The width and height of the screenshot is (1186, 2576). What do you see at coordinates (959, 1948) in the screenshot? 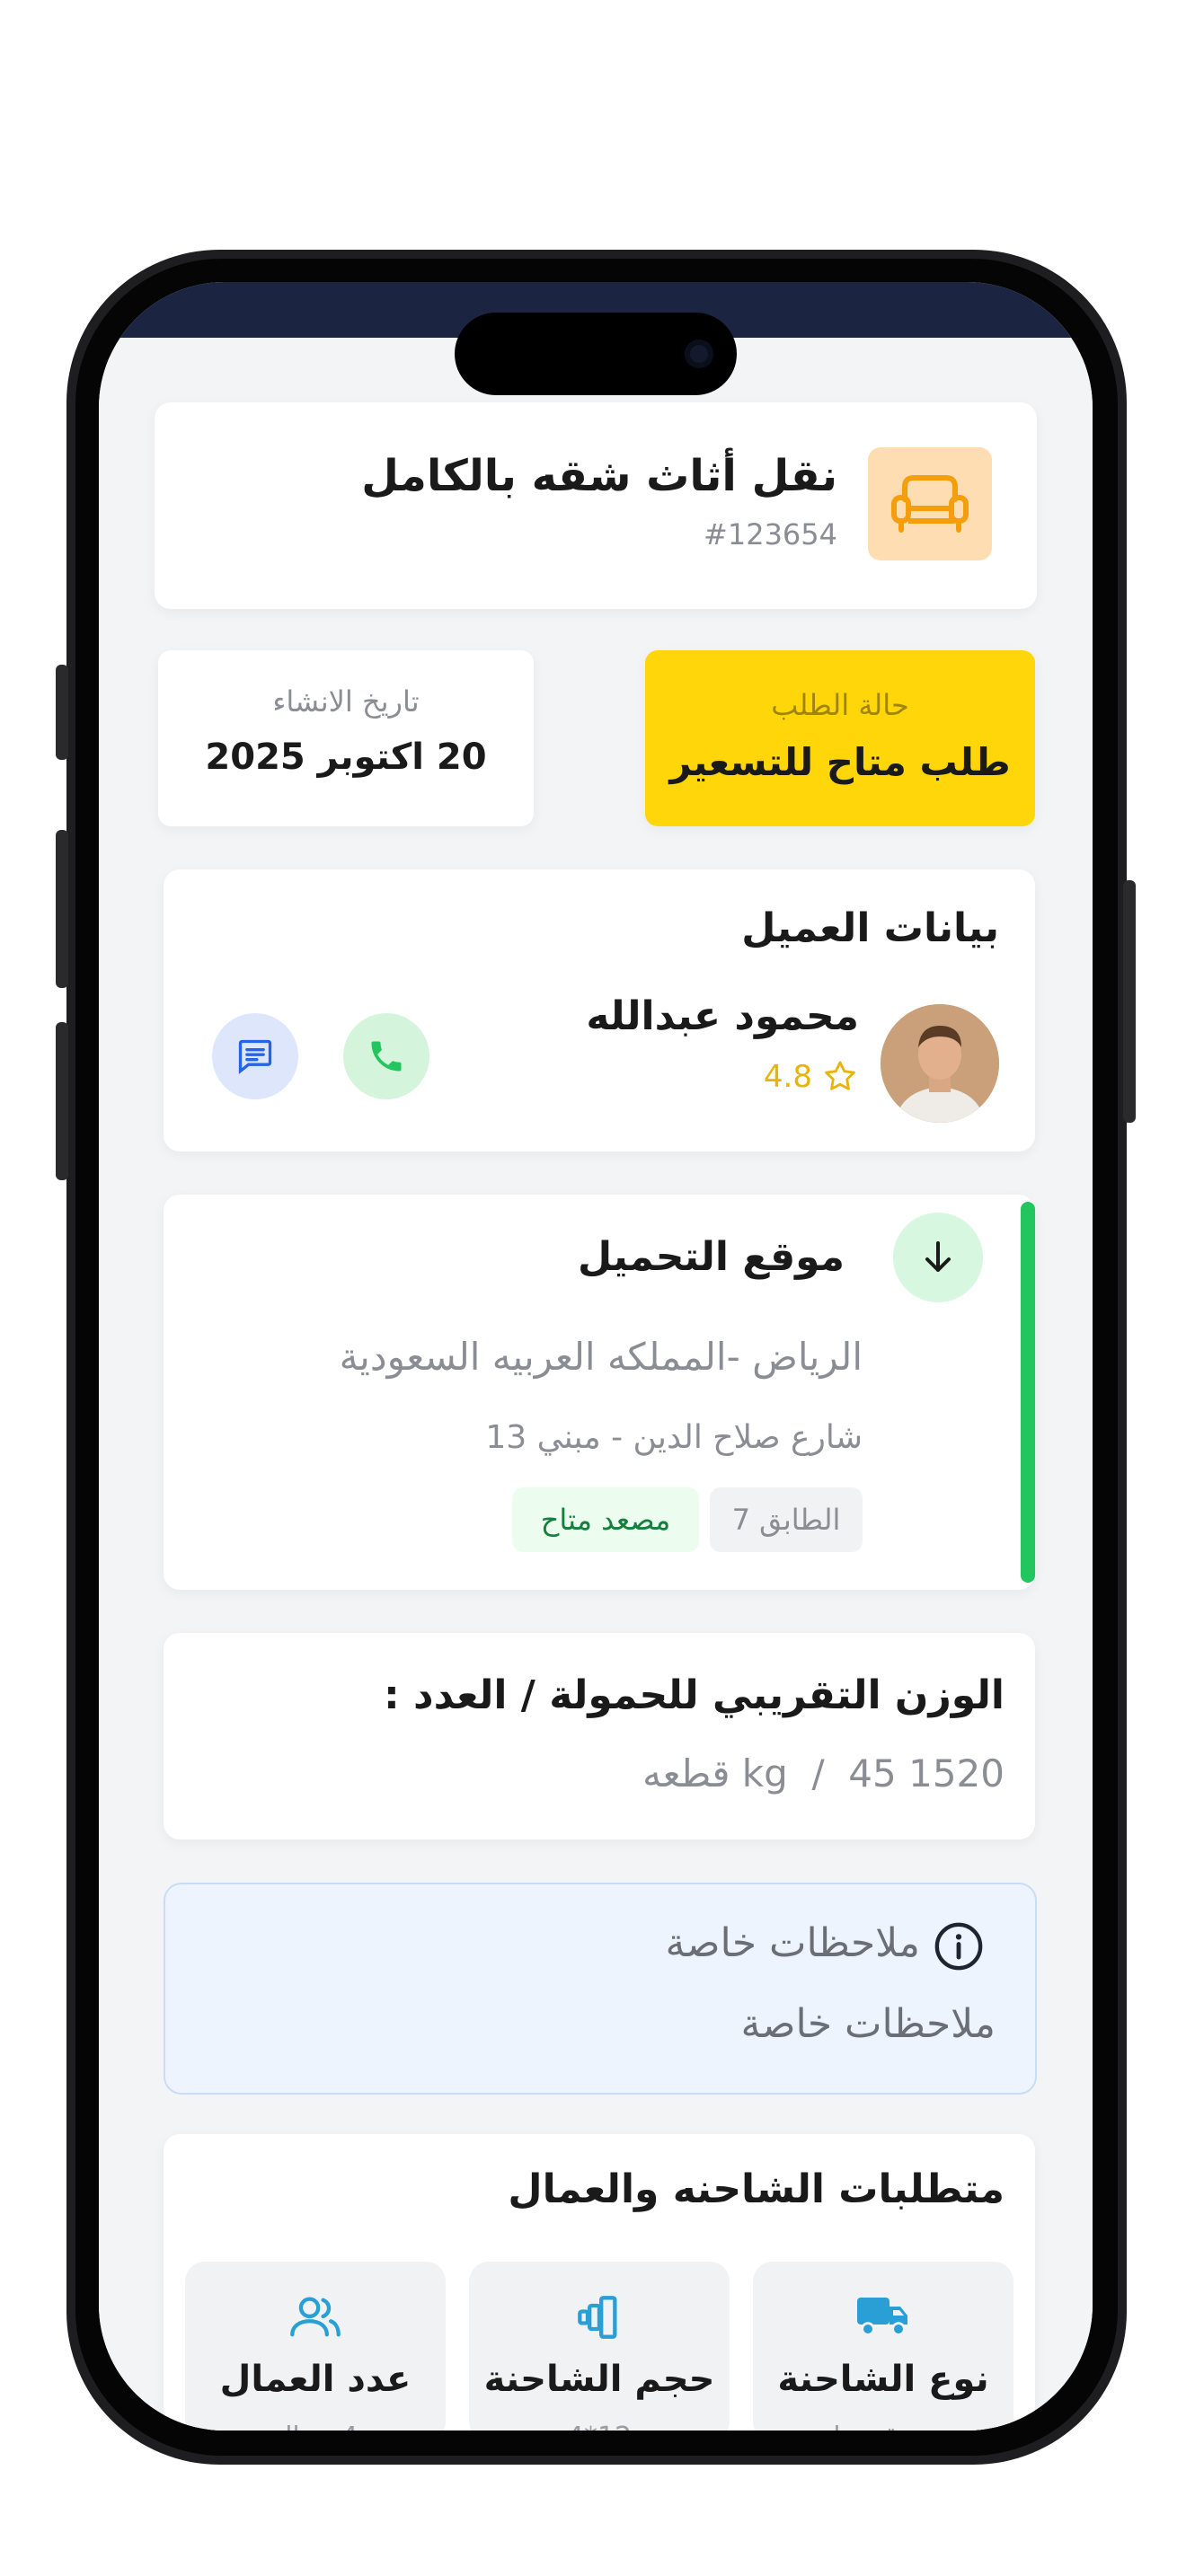
I see `info-icon` at bounding box center [959, 1948].